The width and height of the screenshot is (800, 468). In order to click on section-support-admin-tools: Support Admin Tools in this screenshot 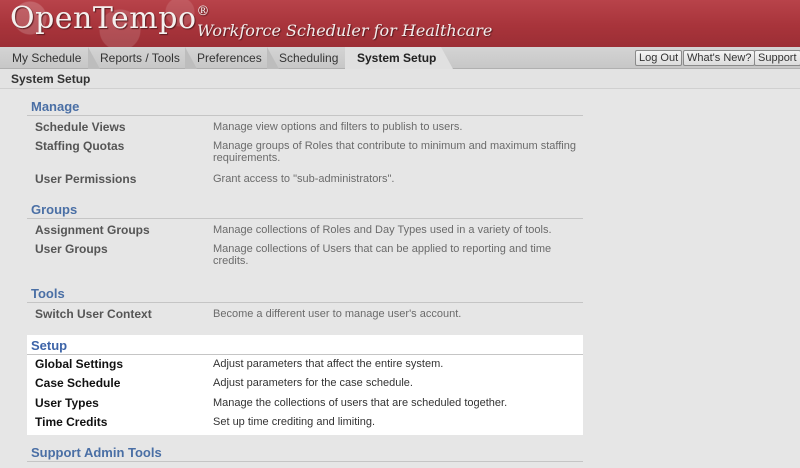, I will do `click(305, 452)`.